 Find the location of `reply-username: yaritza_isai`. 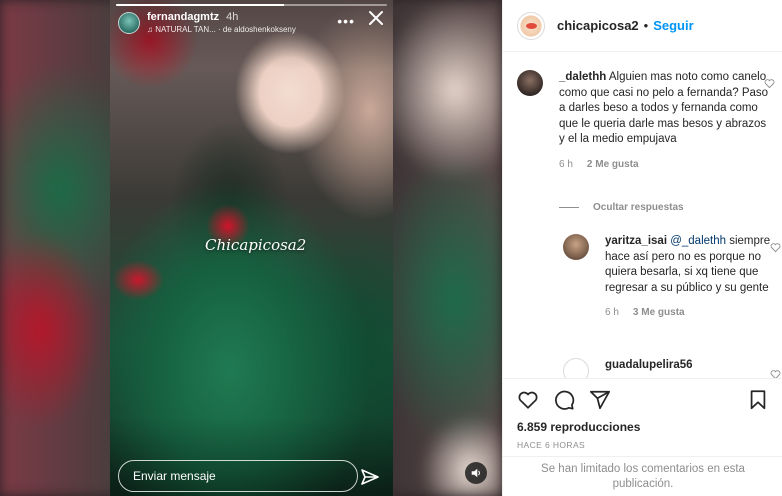

reply-username: yaritza_isai is located at coordinates (636, 241).